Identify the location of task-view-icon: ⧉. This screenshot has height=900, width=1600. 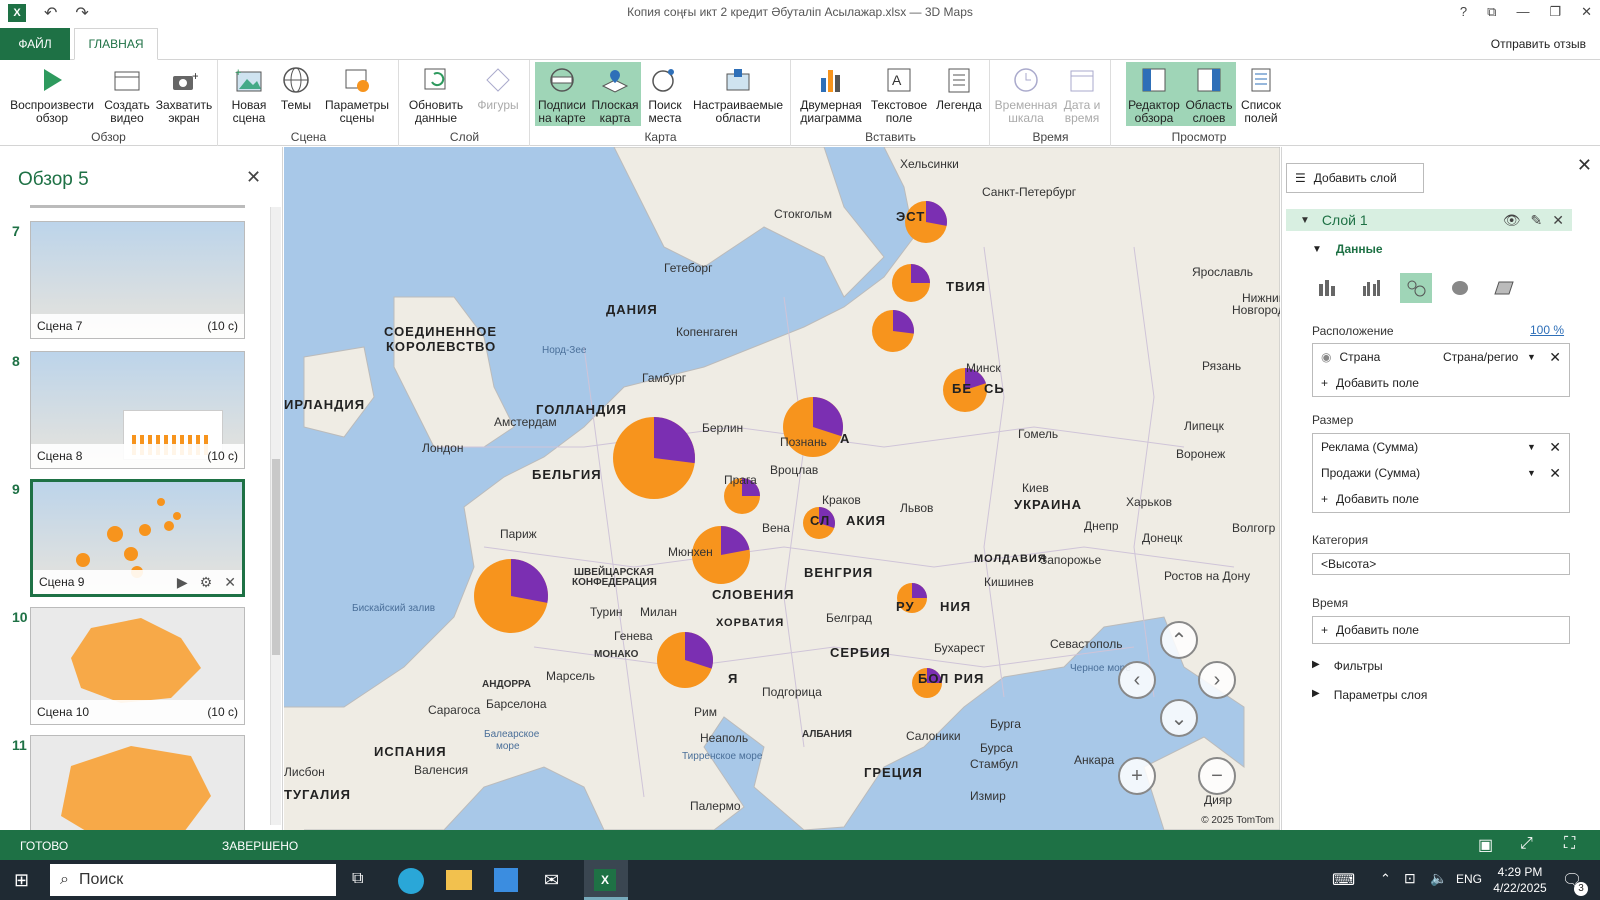
(357, 879).